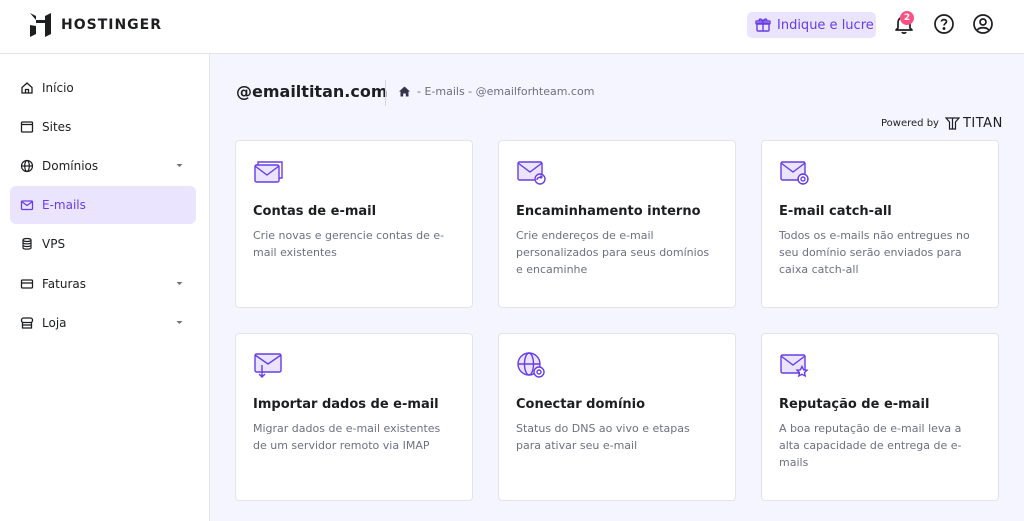 The image size is (1024, 521). I want to click on sidebar-item-sites: Sites, so click(103, 127).